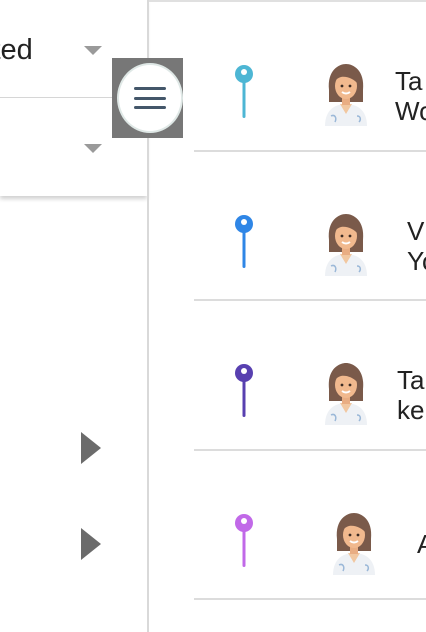 Image resolution: width=426 pixels, height=632 pixels. I want to click on name-line-2: ke, so click(411, 410).